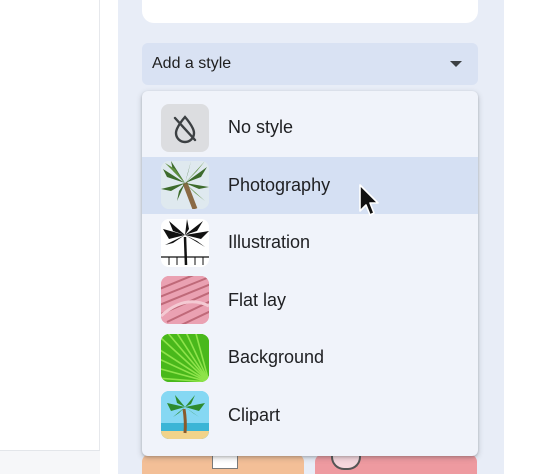  I want to click on clipart-thumbnail, so click(185, 415).